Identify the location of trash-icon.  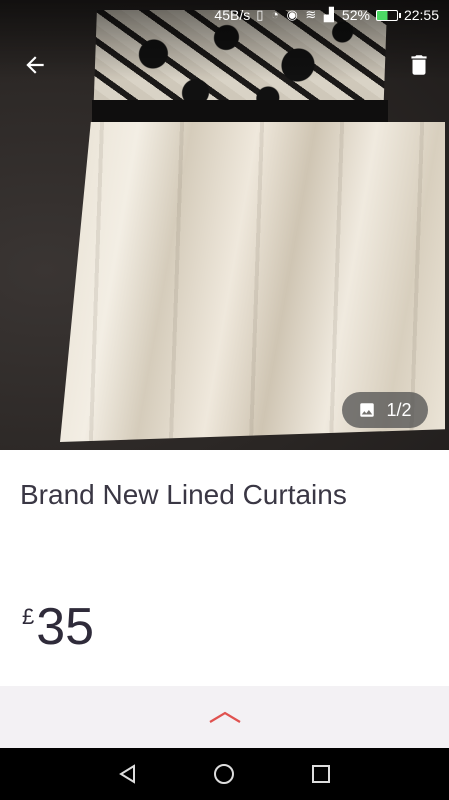
(419, 65).